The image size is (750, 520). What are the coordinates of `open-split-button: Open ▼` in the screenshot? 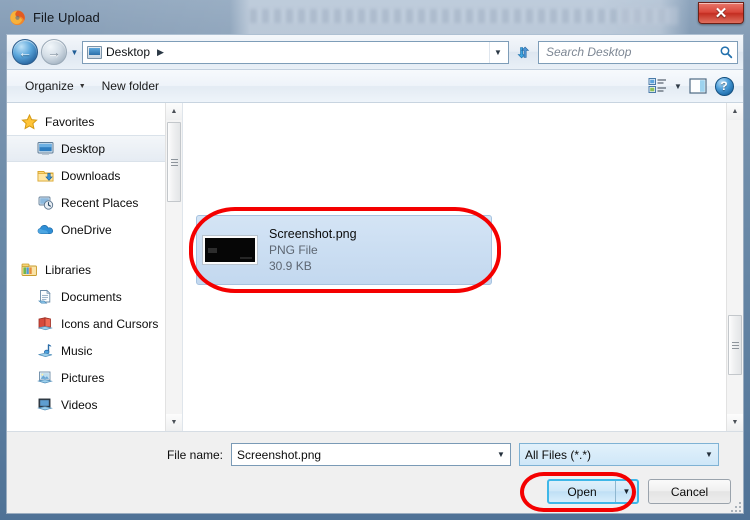 It's located at (593, 491).